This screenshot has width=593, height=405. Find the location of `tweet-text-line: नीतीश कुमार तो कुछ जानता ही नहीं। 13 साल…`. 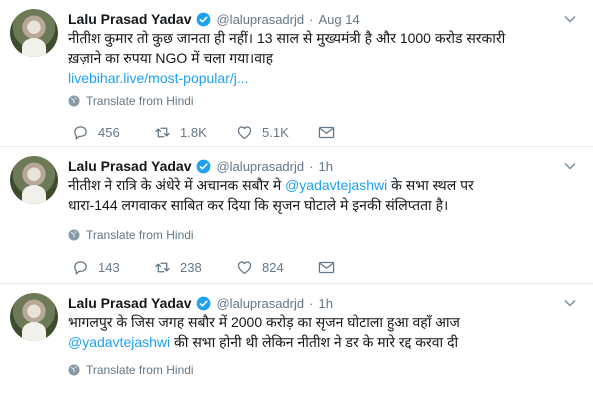

tweet-text-line: नीतीश कुमार तो कुछ जानता ही नहीं। 13 साल… is located at coordinates (287, 38).